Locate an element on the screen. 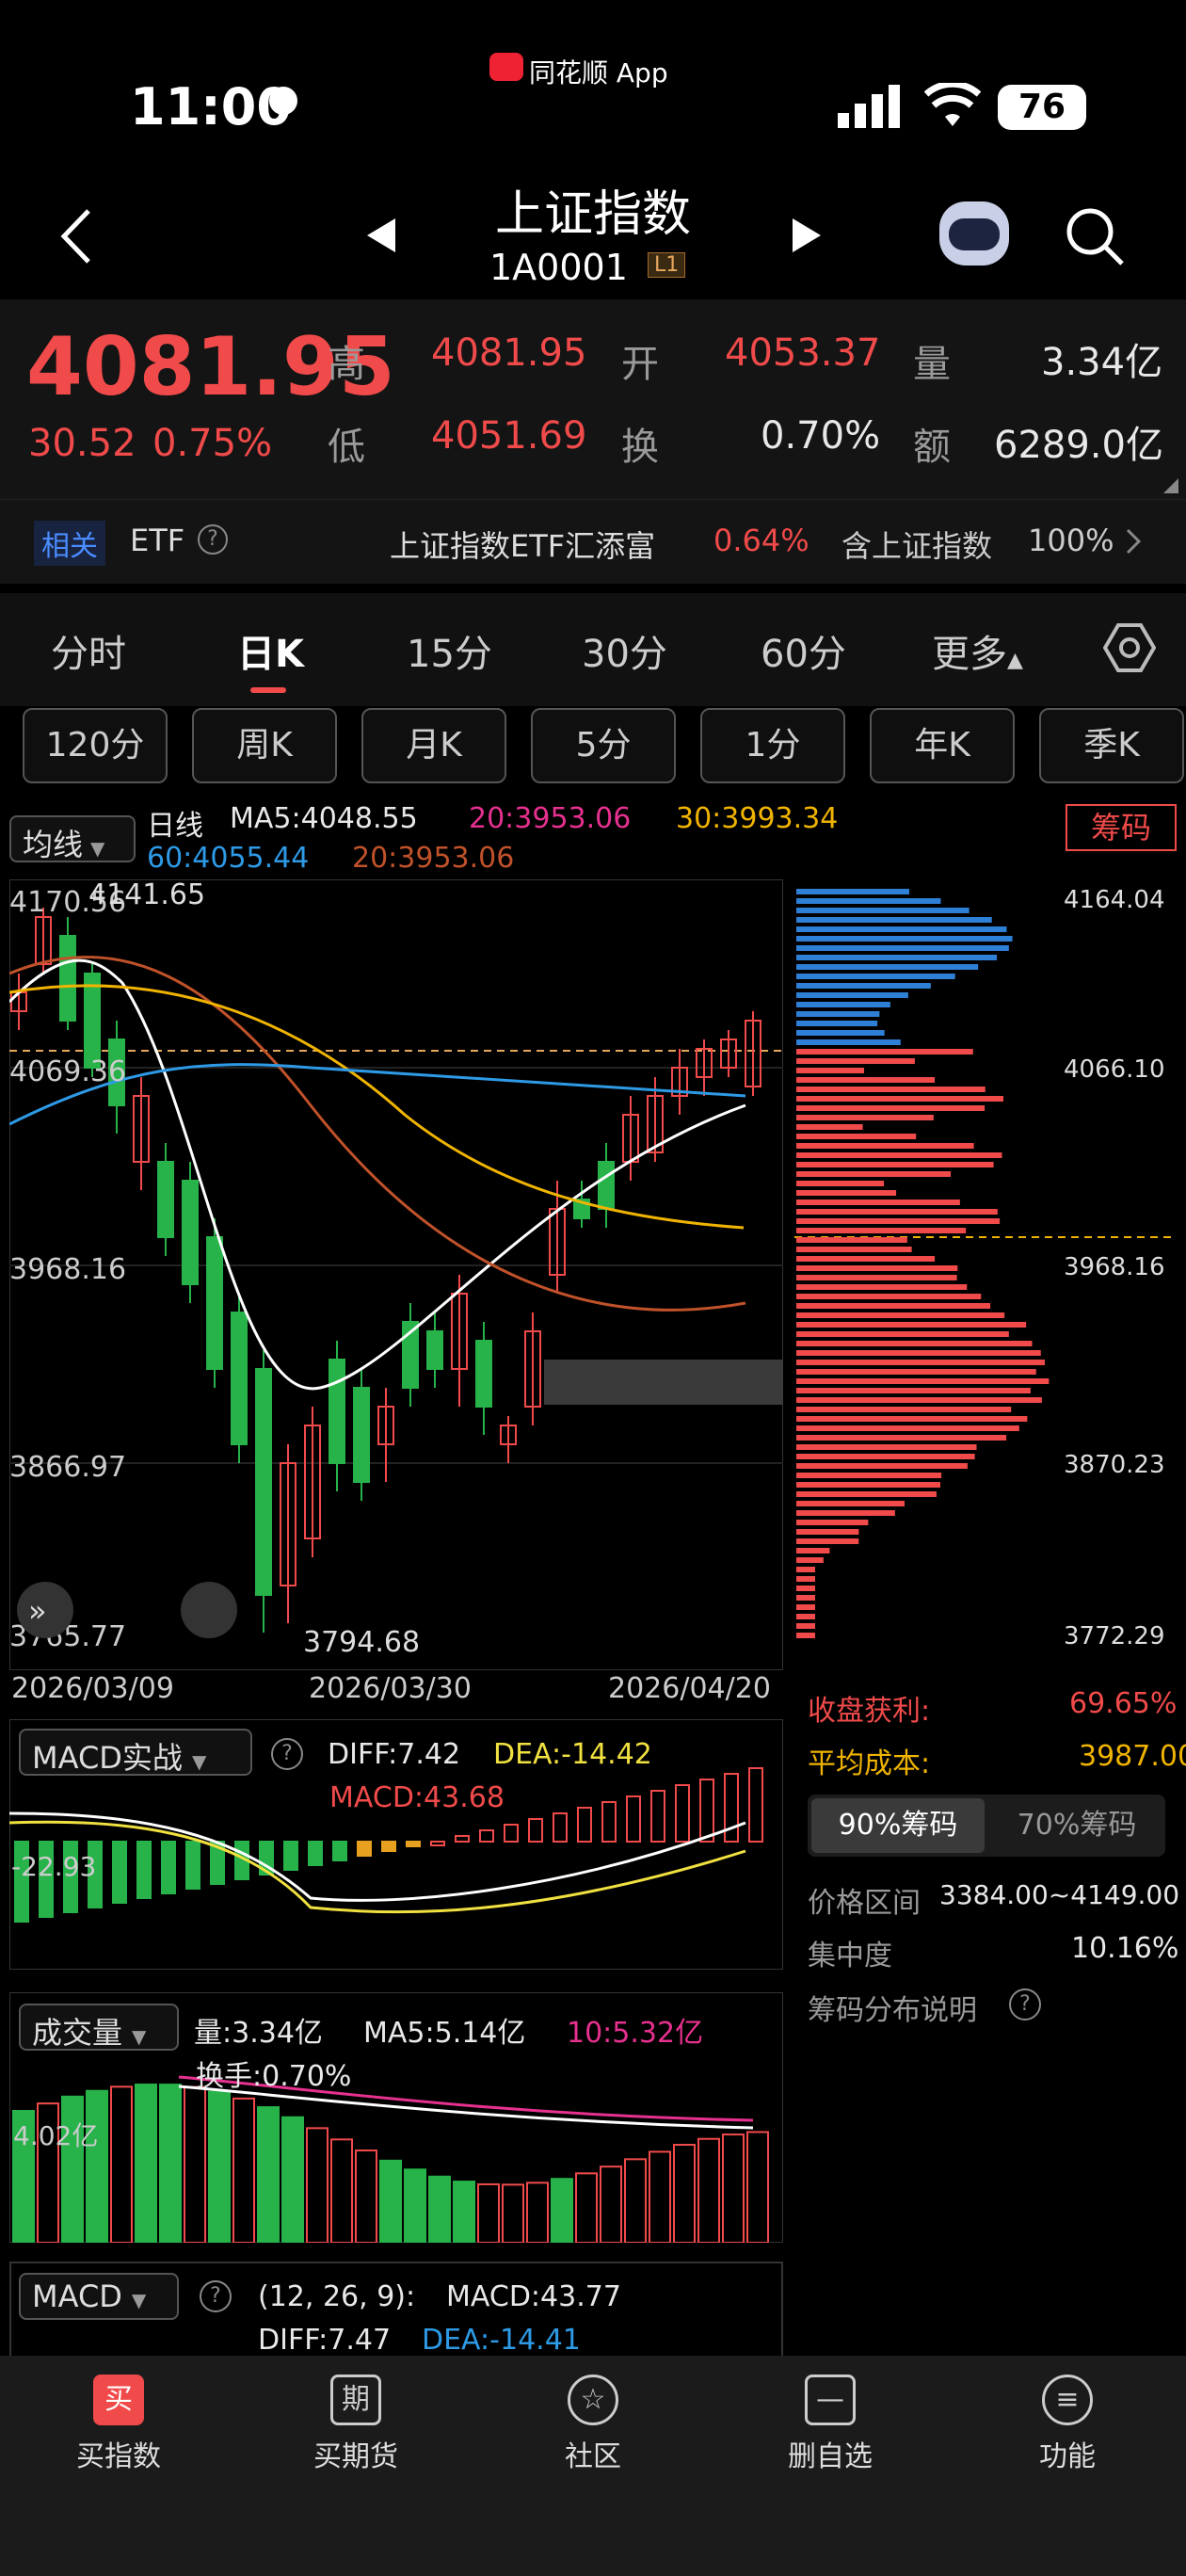 The image size is (1186, 2576). volume-indicator-dropdown: 成交量 ▼ is located at coordinates (99, 2027).